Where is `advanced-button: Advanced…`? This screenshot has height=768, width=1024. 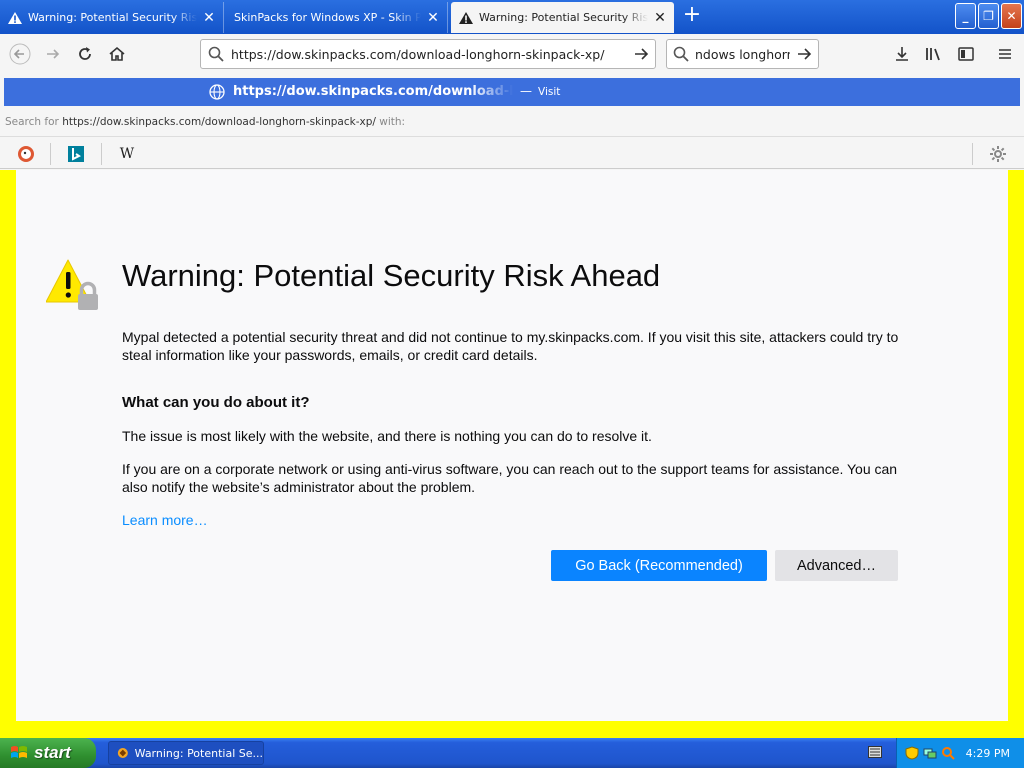 advanced-button: Advanced… is located at coordinates (836, 565).